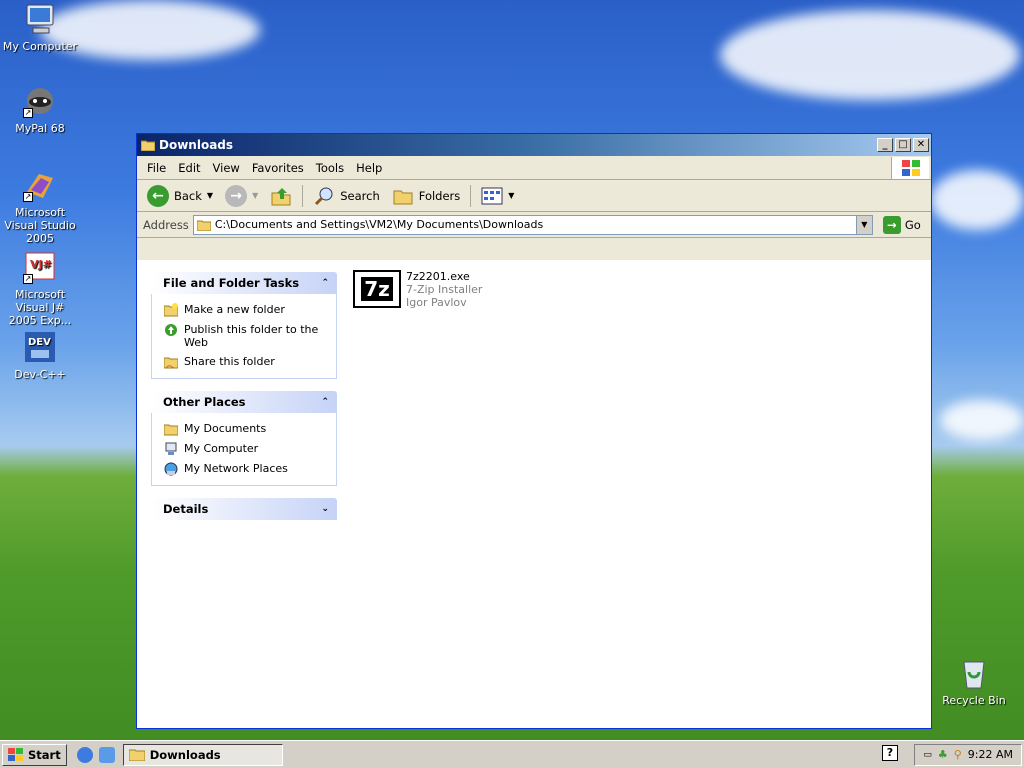 This screenshot has width=1024, height=768. Describe the element at coordinates (921, 145) in the screenshot. I see `close-button: ✕` at that location.